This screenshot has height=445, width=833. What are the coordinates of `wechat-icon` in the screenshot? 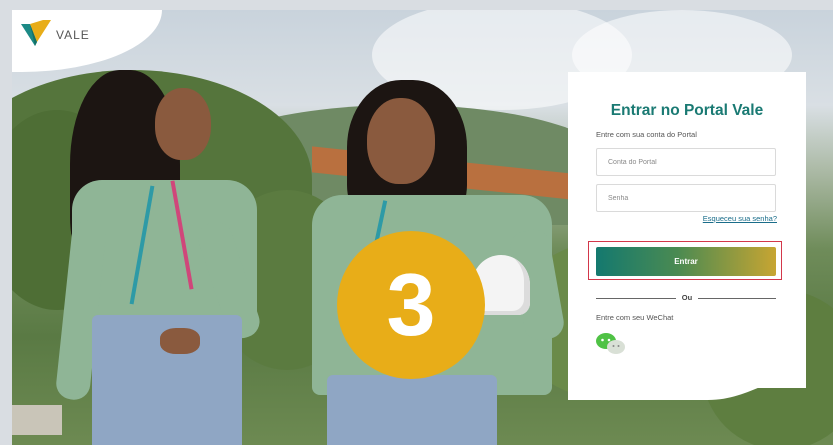 It's located at (611, 344).